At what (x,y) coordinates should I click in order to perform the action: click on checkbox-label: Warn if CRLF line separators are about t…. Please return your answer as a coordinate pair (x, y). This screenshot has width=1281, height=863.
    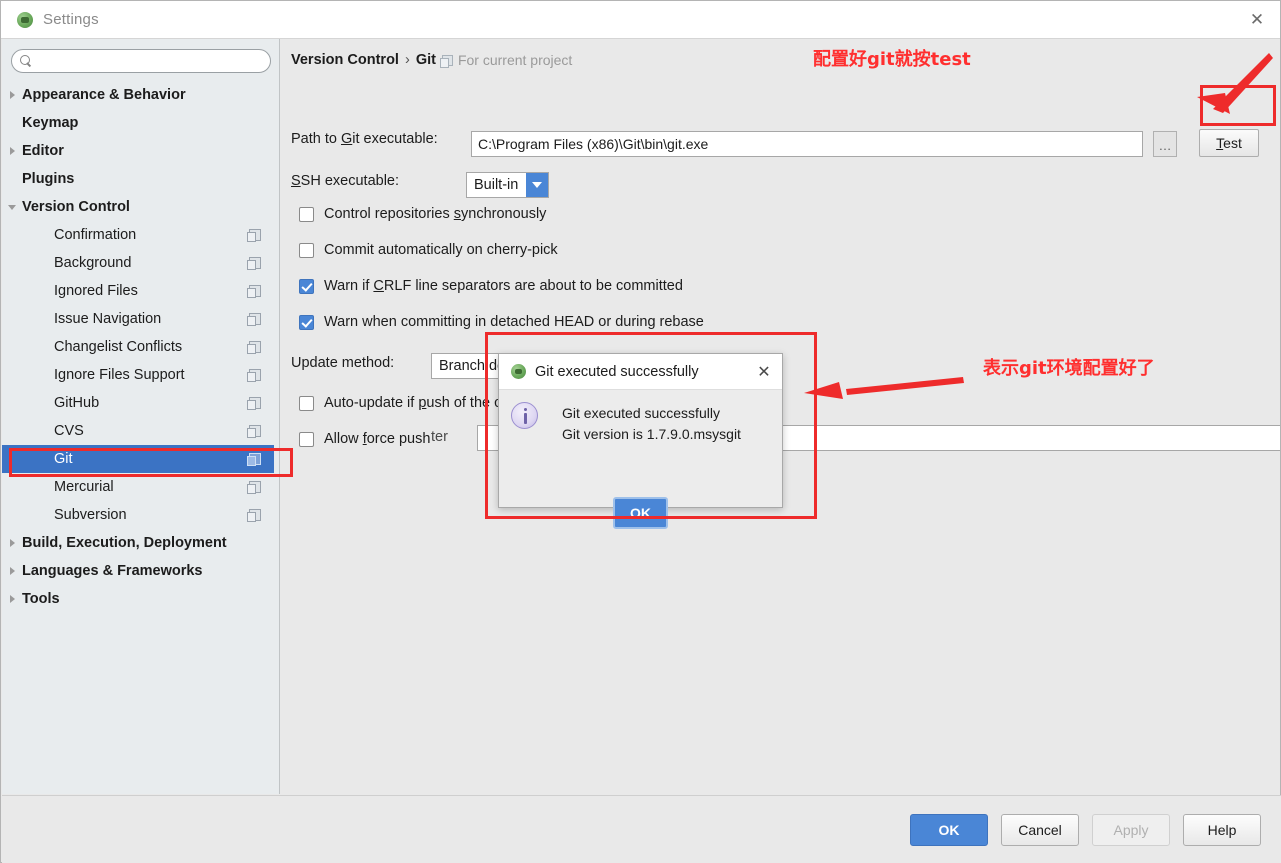
    Looking at the image, I should click on (503, 286).